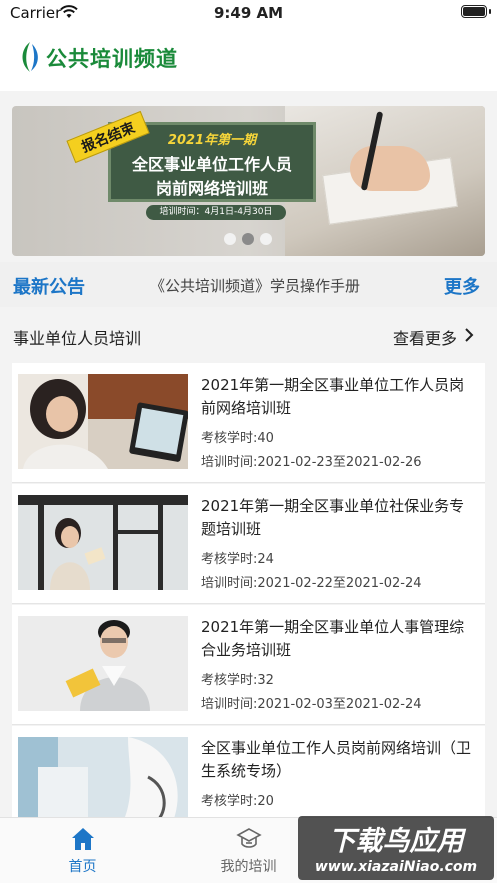 The height and width of the screenshot is (883, 497). What do you see at coordinates (333, 396) in the screenshot?
I see `course-title: 2021年第一期全区事业单位工作人员岗前网络培训班` at bounding box center [333, 396].